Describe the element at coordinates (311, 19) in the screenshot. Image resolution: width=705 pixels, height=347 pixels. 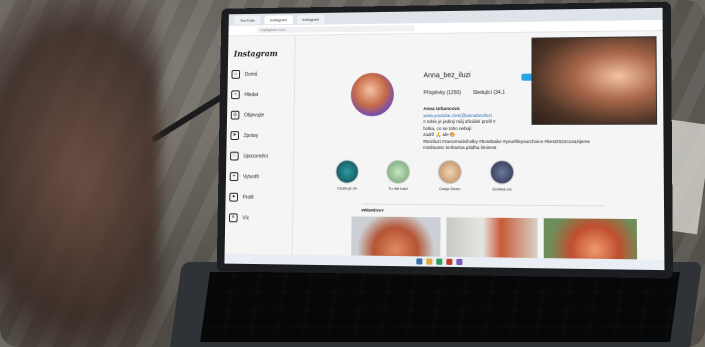
I see `browser-tab-instagram-2: Instagram` at that location.